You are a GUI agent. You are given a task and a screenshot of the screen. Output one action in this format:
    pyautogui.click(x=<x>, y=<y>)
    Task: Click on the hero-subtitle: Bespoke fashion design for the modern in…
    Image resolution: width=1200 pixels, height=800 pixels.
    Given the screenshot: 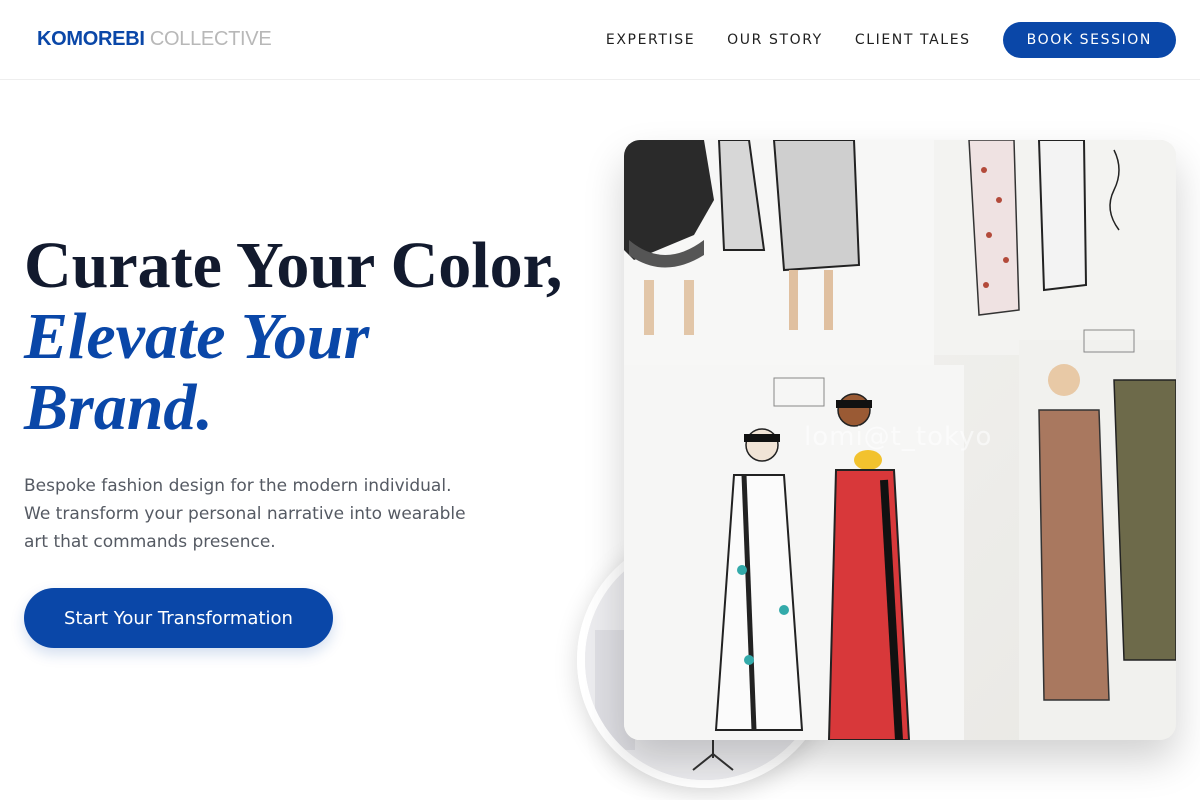 What is the action you would take?
    pyautogui.click(x=245, y=514)
    